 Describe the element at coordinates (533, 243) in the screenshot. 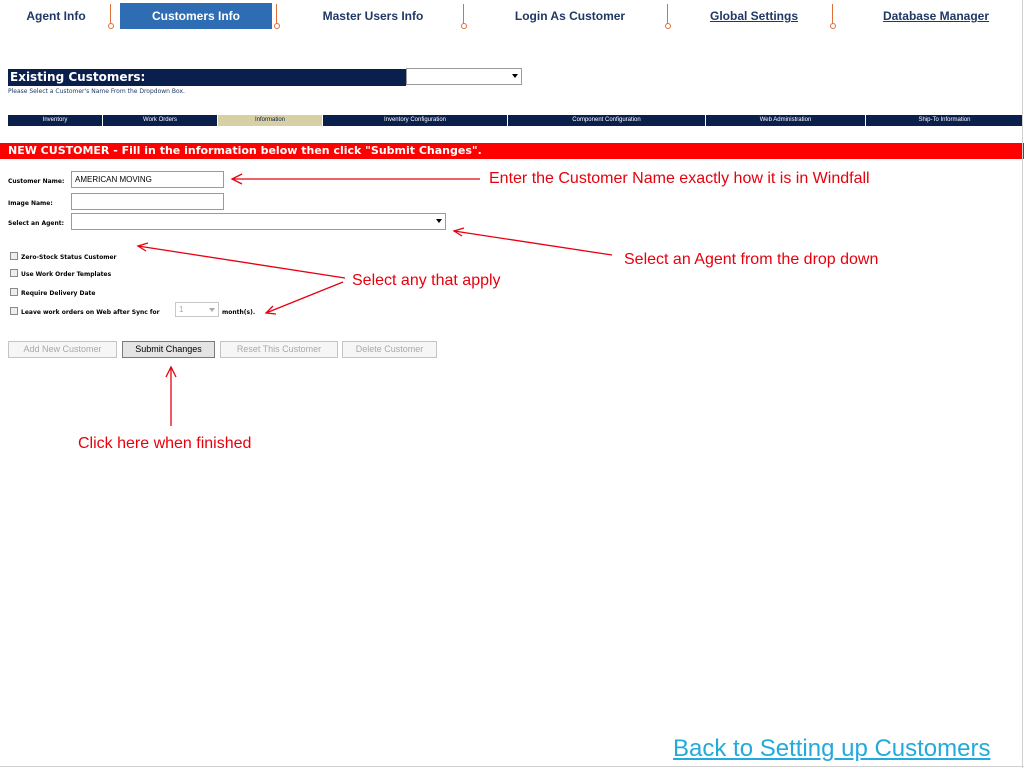

I see `arrow-agent` at that location.